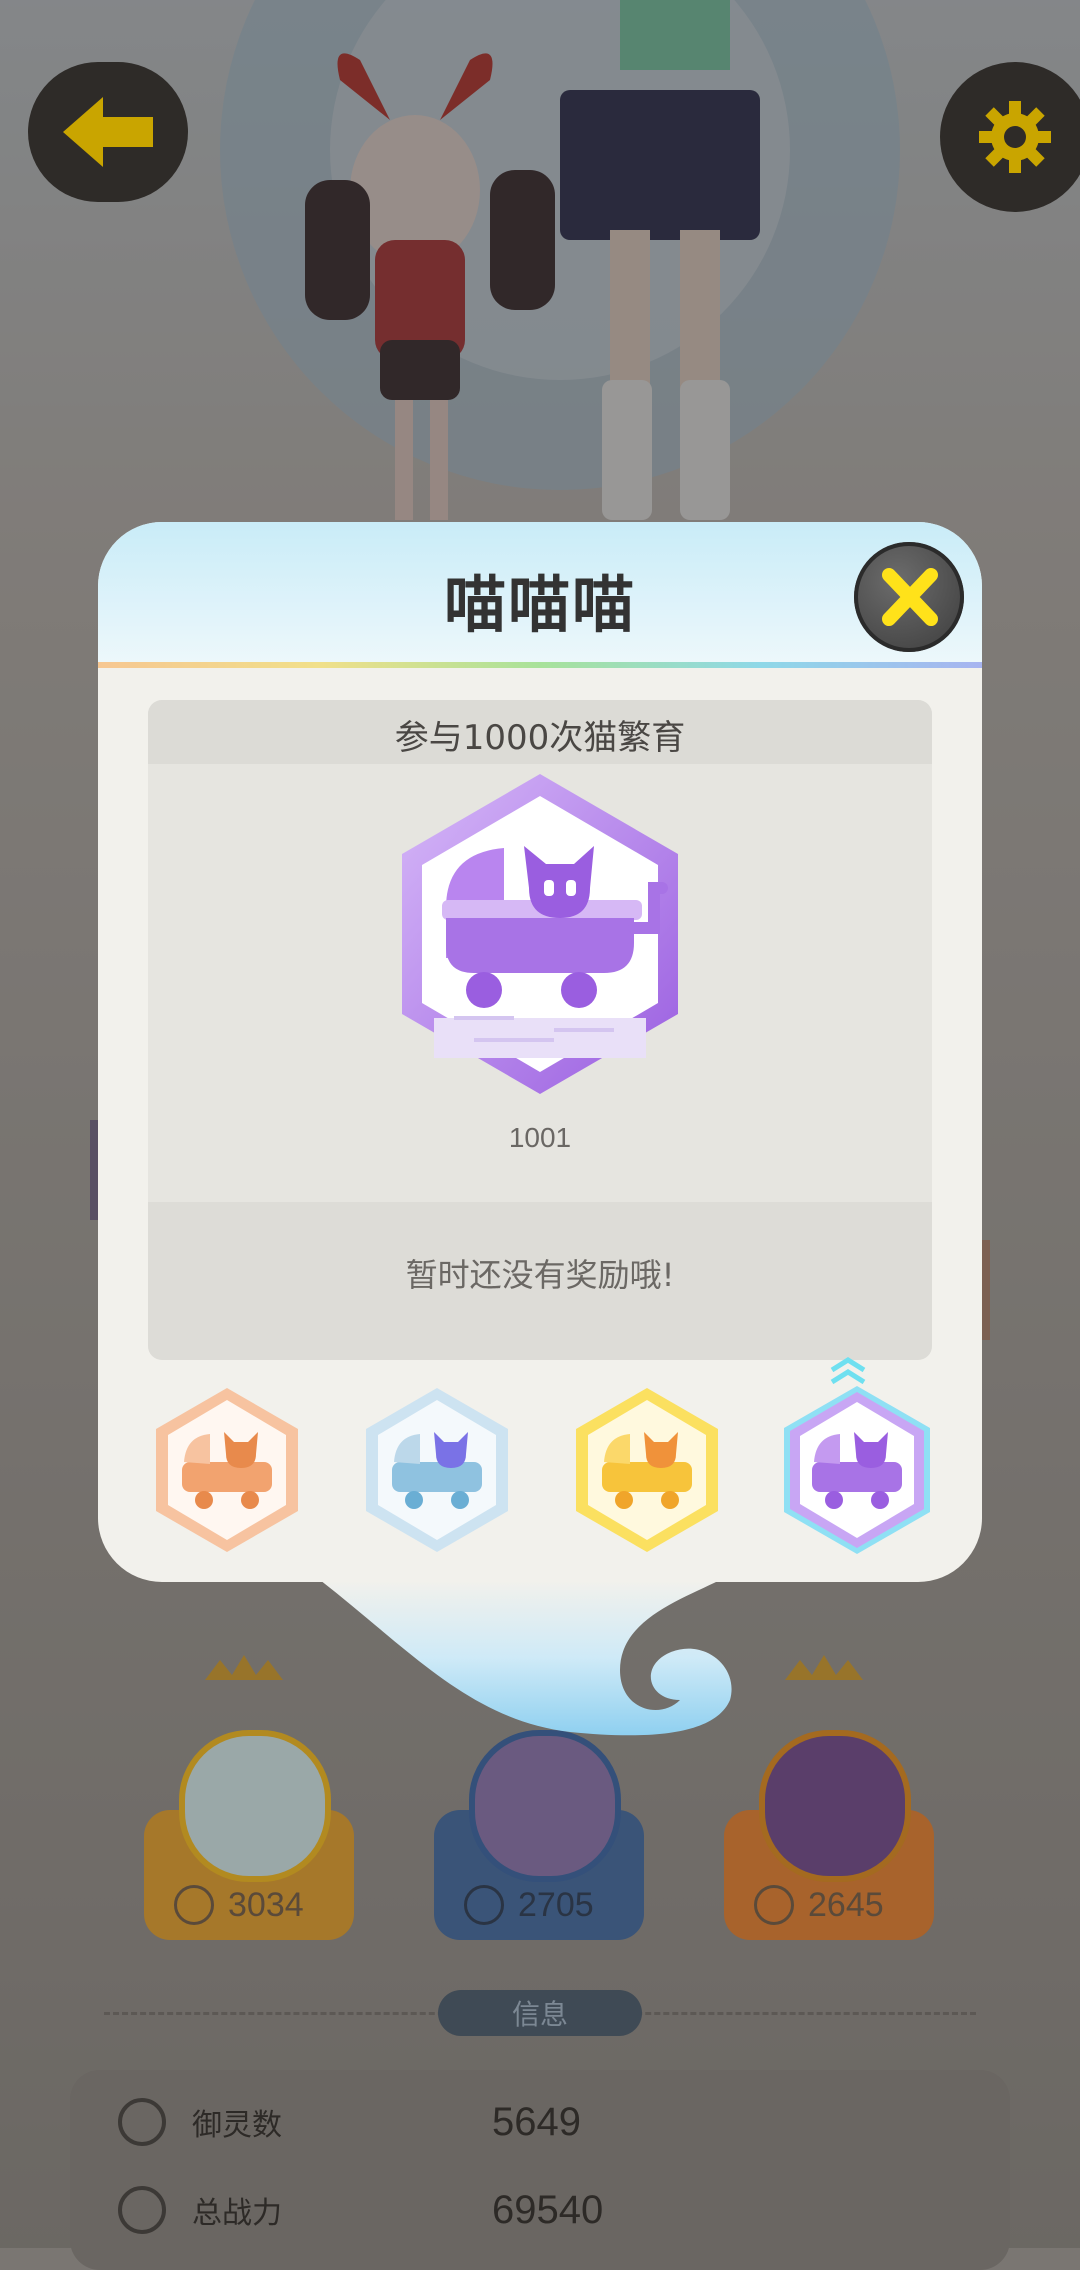  What do you see at coordinates (540, 934) in the screenshot?
I see `cat-stroller-icon` at bounding box center [540, 934].